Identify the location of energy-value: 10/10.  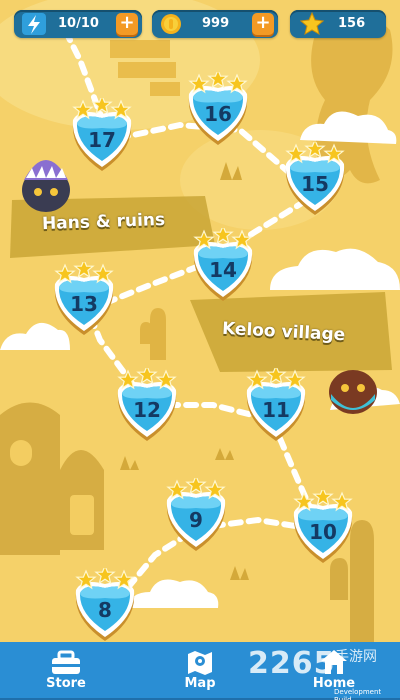
(78, 23).